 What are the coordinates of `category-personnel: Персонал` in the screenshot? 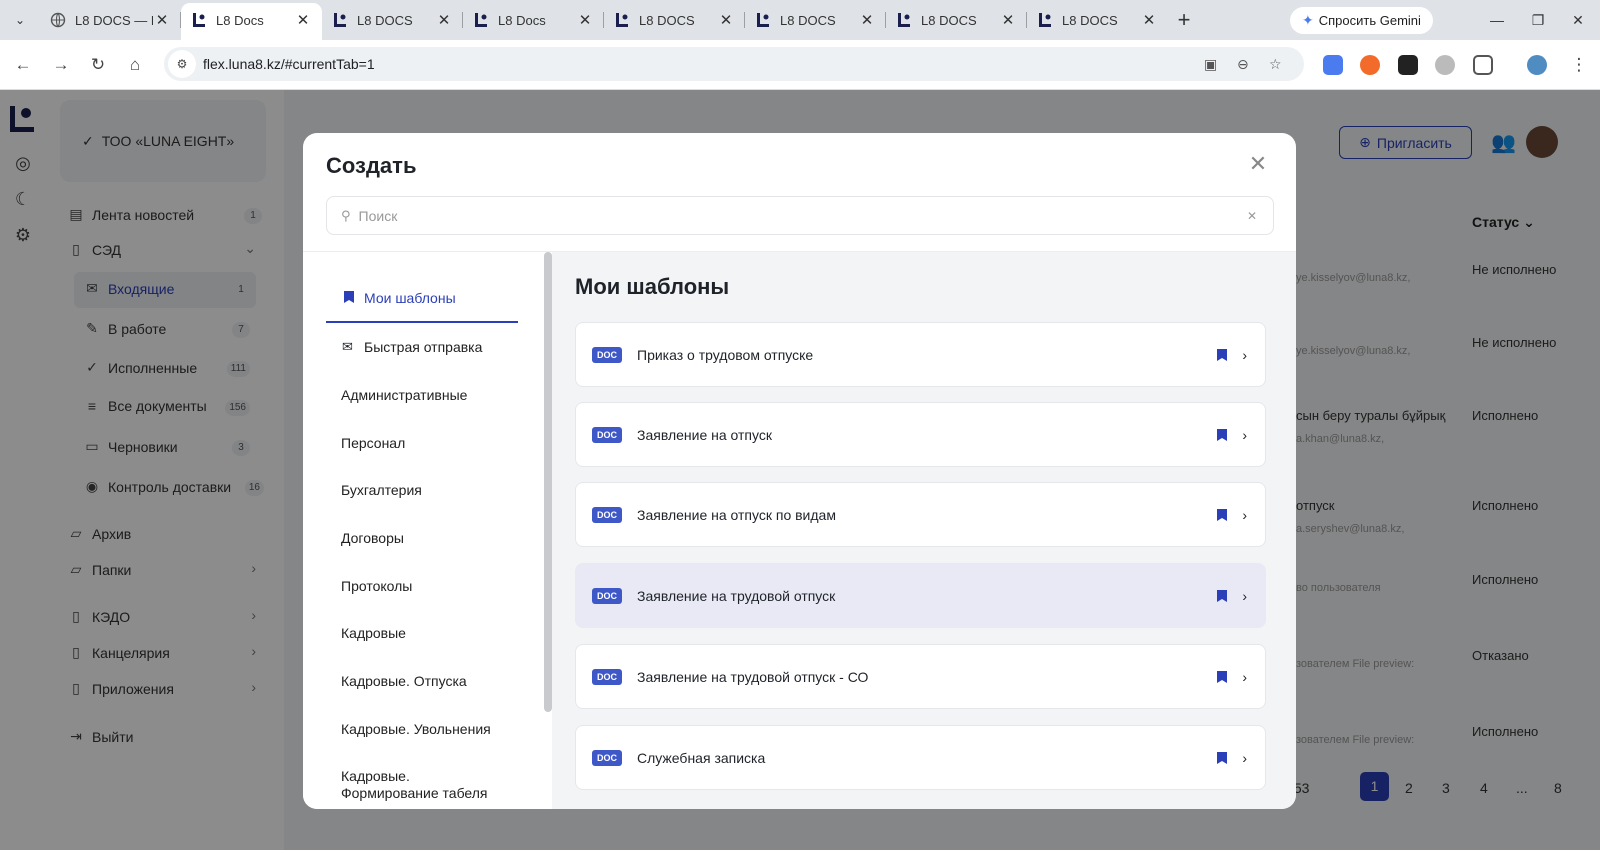 It's located at (431, 443).